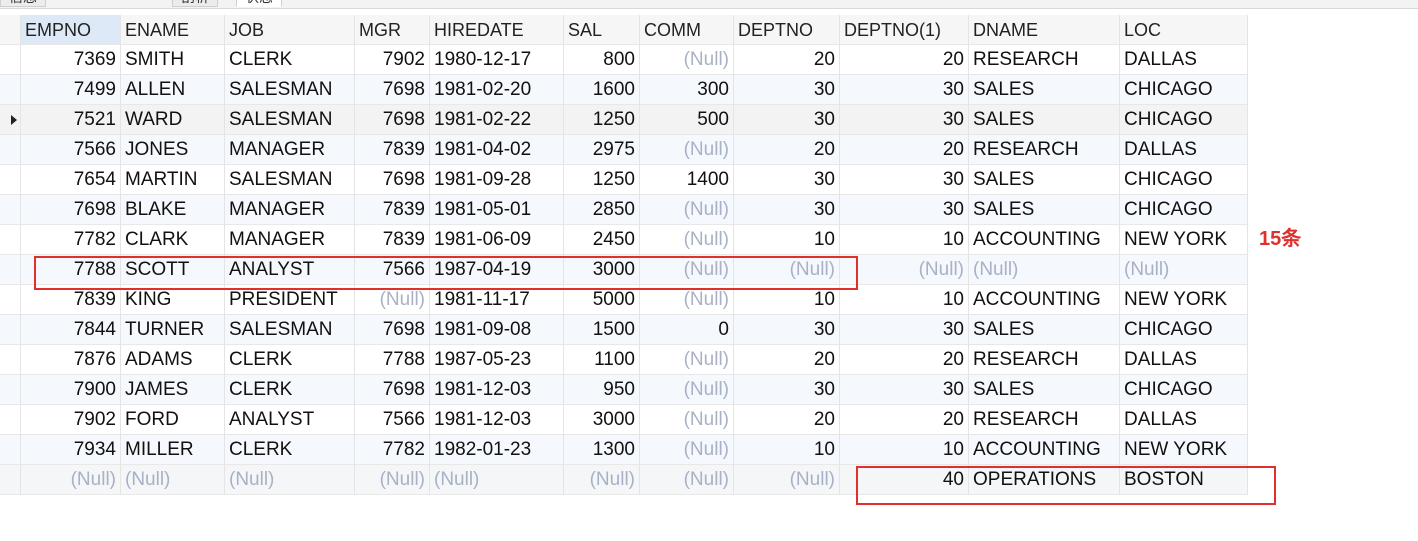 This screenshot has width=1418, height=541. Describe the element at coordinates (602, 330) in the screenshot. I see `table-cell: 1500` at that location.